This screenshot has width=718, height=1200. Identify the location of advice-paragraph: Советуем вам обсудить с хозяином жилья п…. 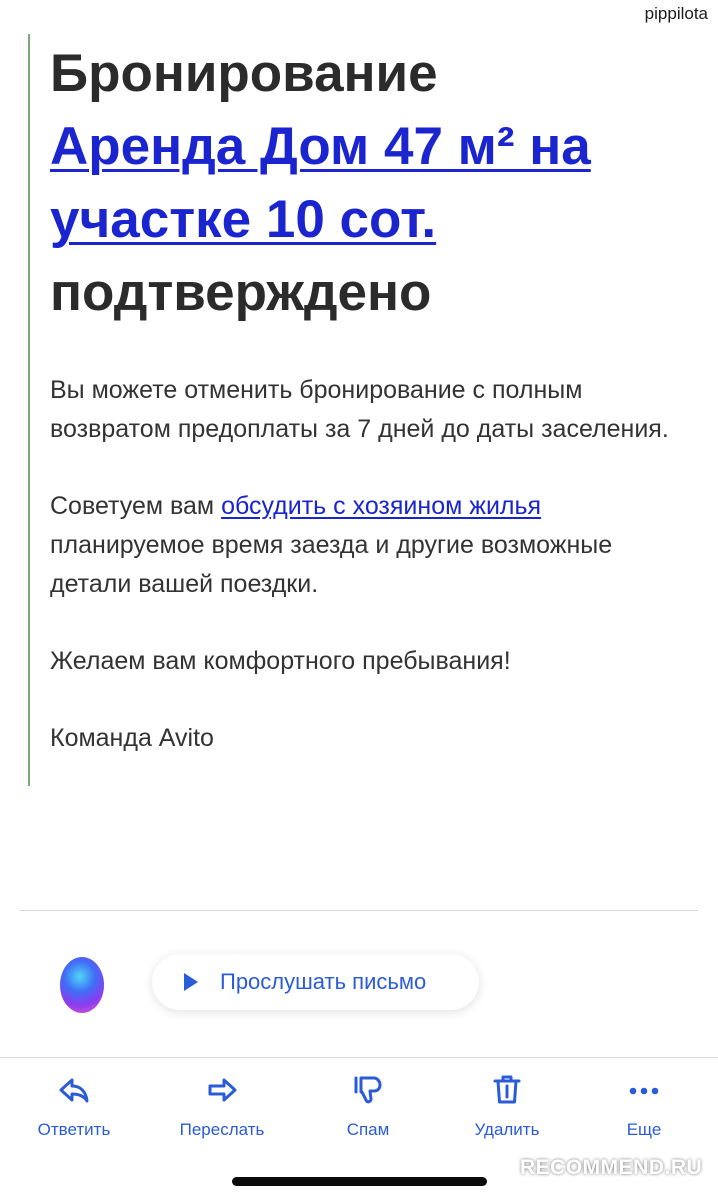
(369, 545).